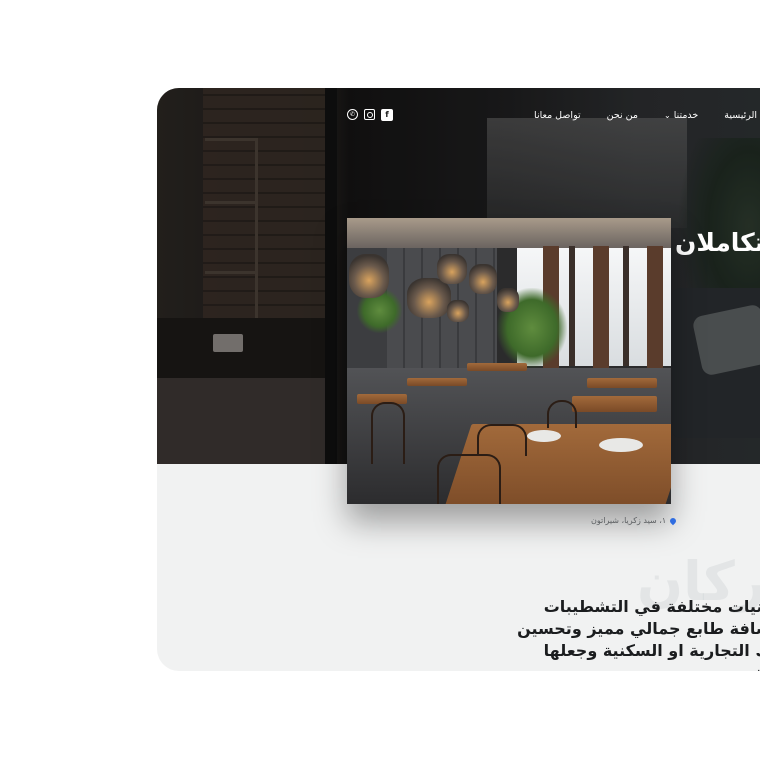  What do you see at coordinates (651, 606) in the screenshot?
I see `description-line: ع تقنيات مختلفة في التشطيبات` at bounding box center [651, 606].